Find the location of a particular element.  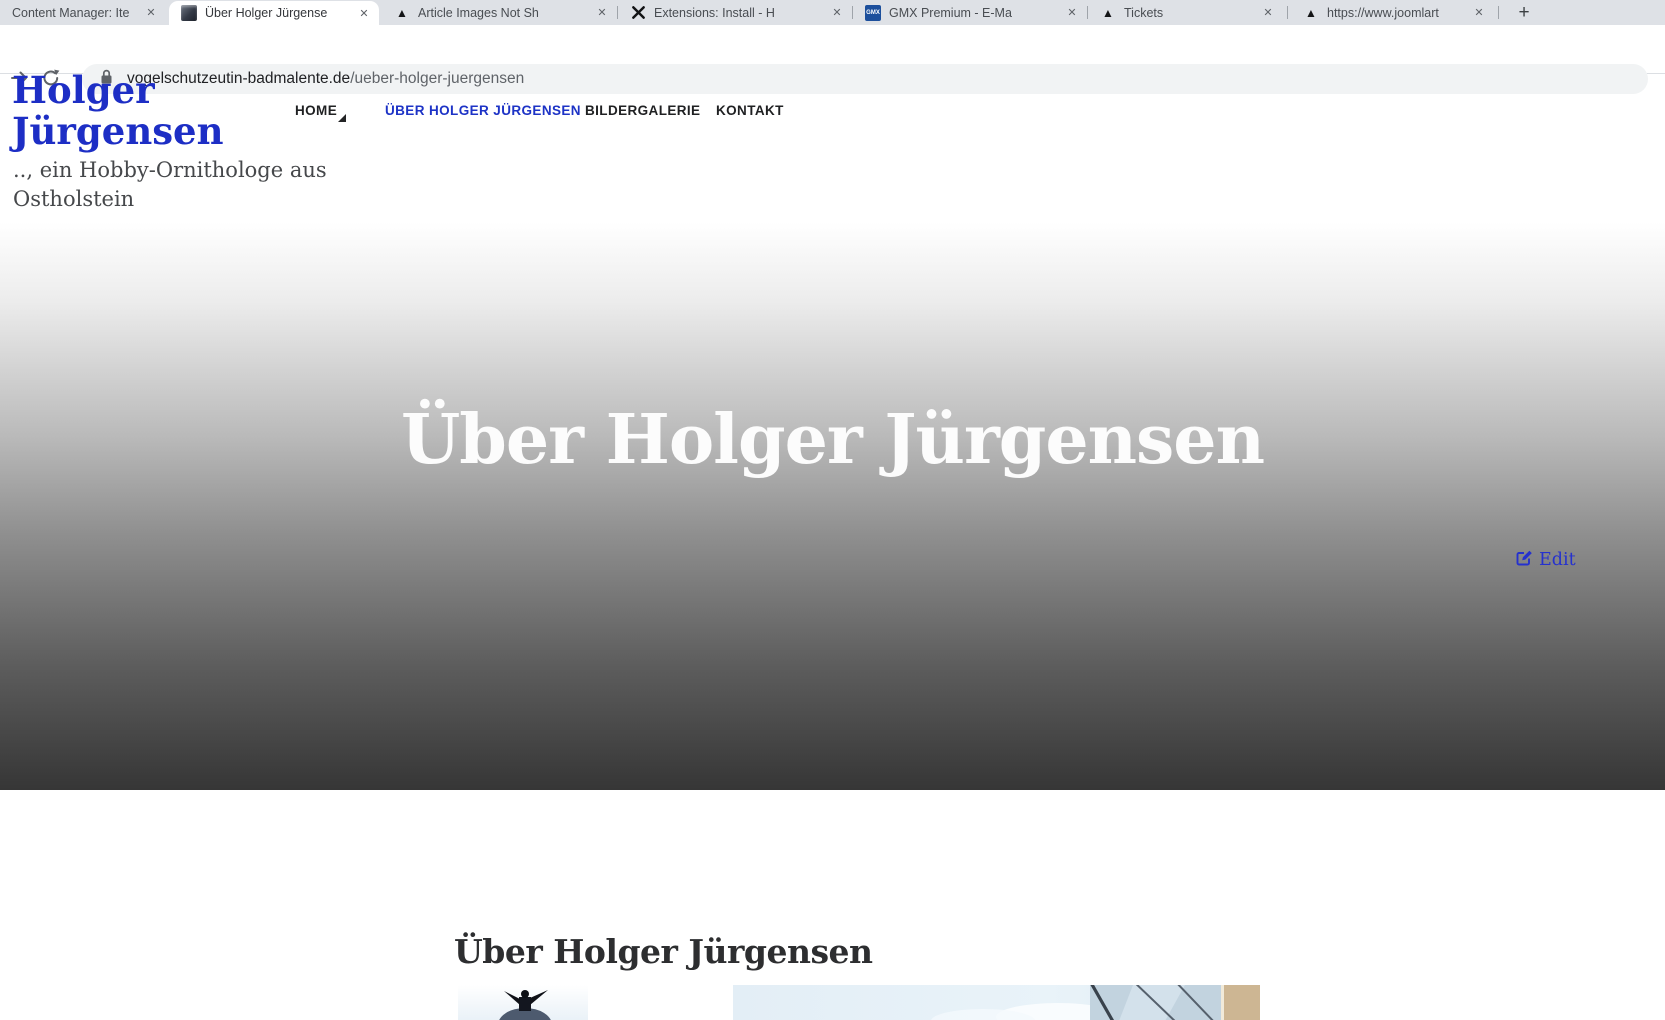

tab-joomlart: ▲ https://www.joomlart ✕ is located at coordinates (1392, 12).